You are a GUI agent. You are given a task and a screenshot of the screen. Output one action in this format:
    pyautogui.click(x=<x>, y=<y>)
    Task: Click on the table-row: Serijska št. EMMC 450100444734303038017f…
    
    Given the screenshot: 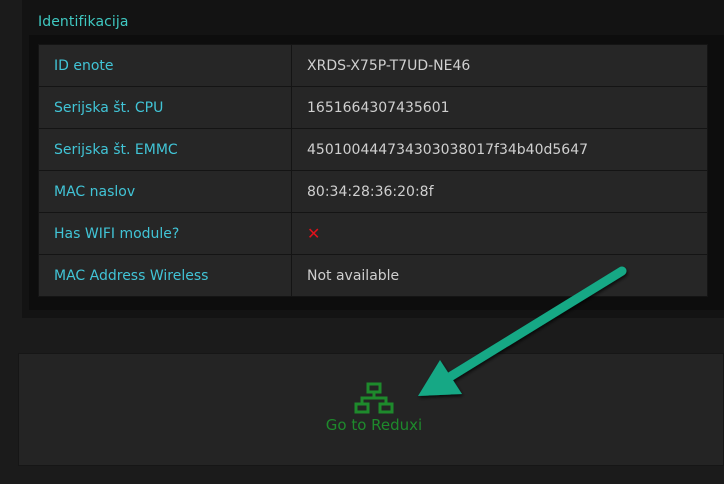 What is the action you would take?
    pyautogui.click(x=373, y=149)
    